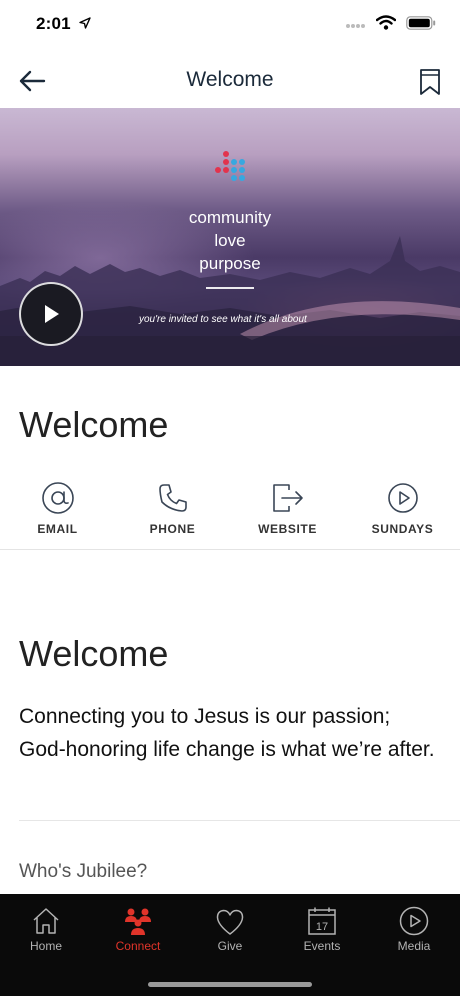  I want to click on nav-bar: Welcome, so click(230, 80).